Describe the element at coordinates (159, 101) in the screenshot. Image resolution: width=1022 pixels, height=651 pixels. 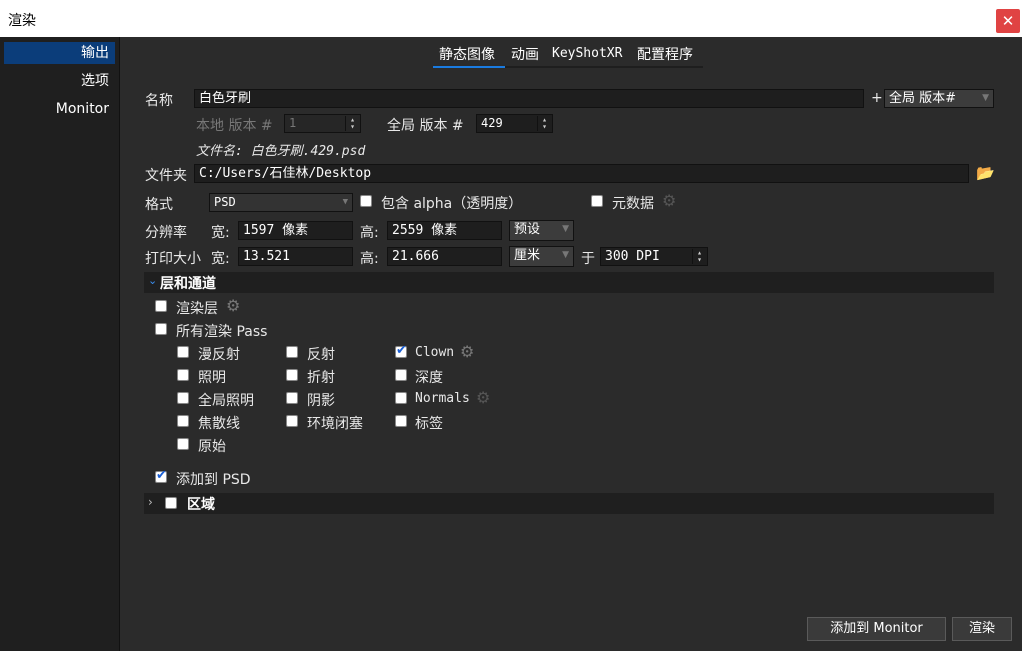
I see `name-label: 名称` at that location.